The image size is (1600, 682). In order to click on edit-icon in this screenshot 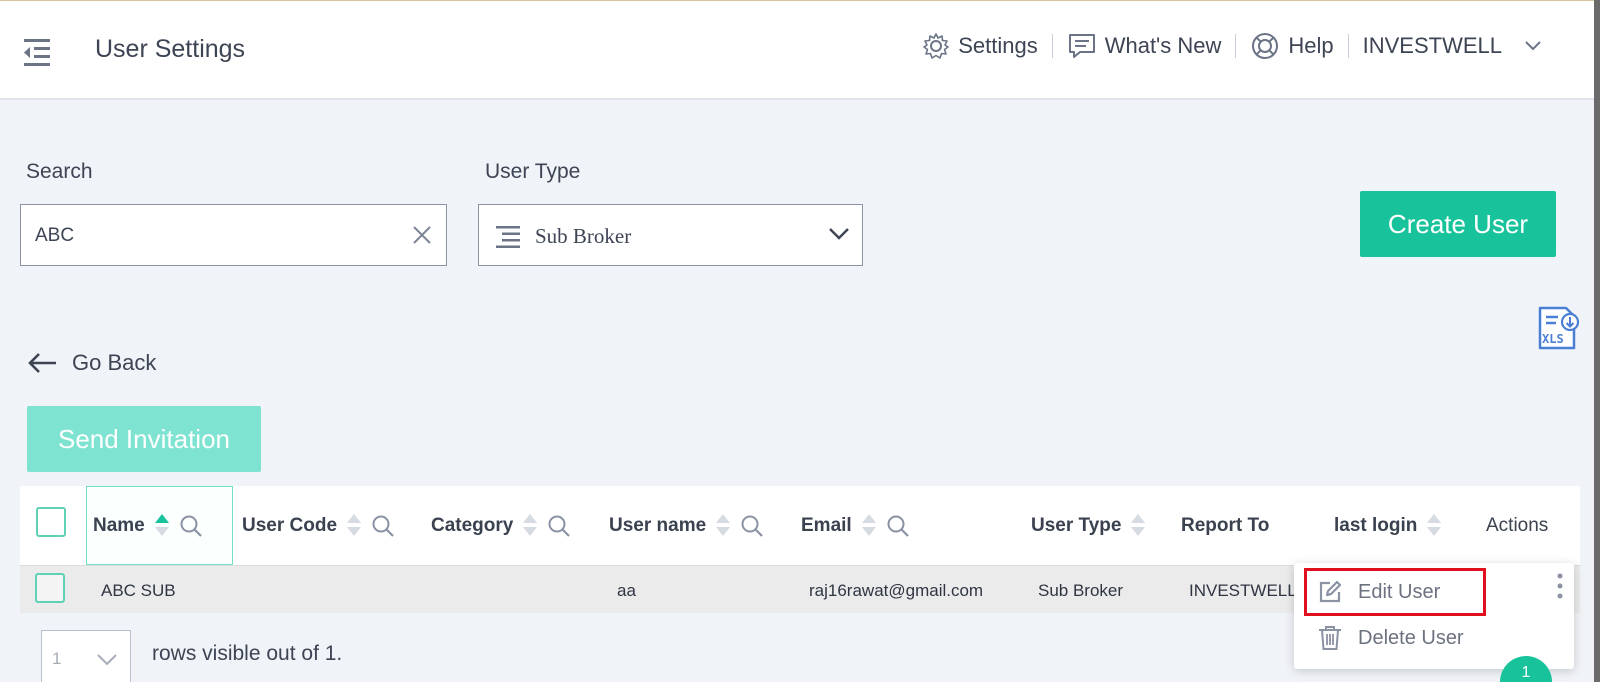, I will do `click(1330, 591)`.